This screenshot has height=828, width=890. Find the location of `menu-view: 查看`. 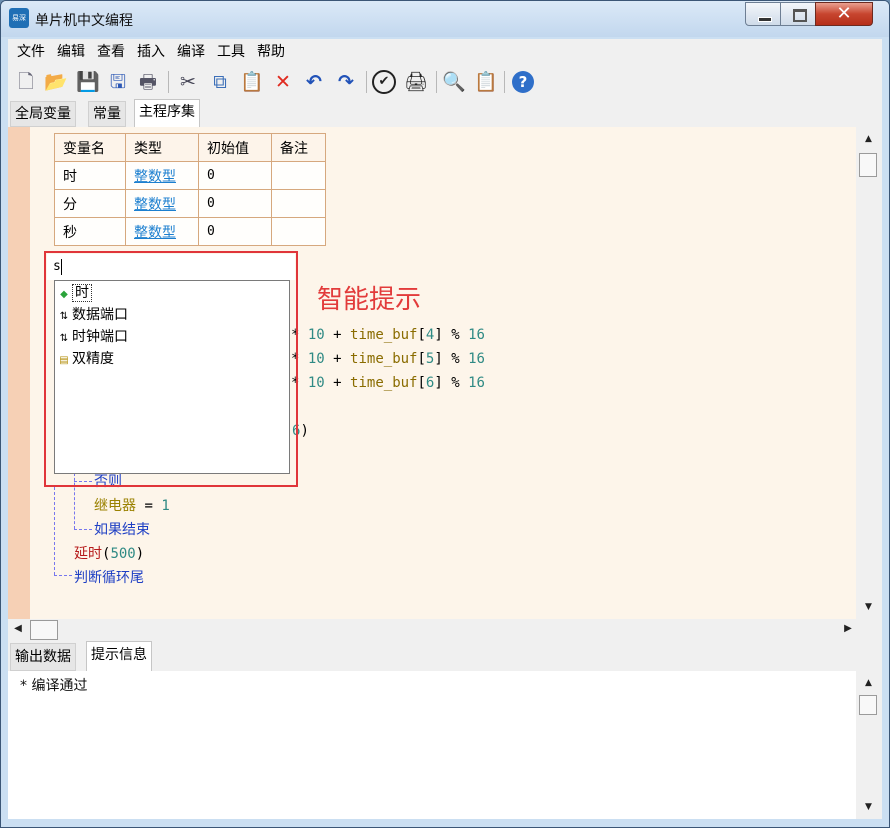

menu-view: 查看 is located at coordinates (111, 52).